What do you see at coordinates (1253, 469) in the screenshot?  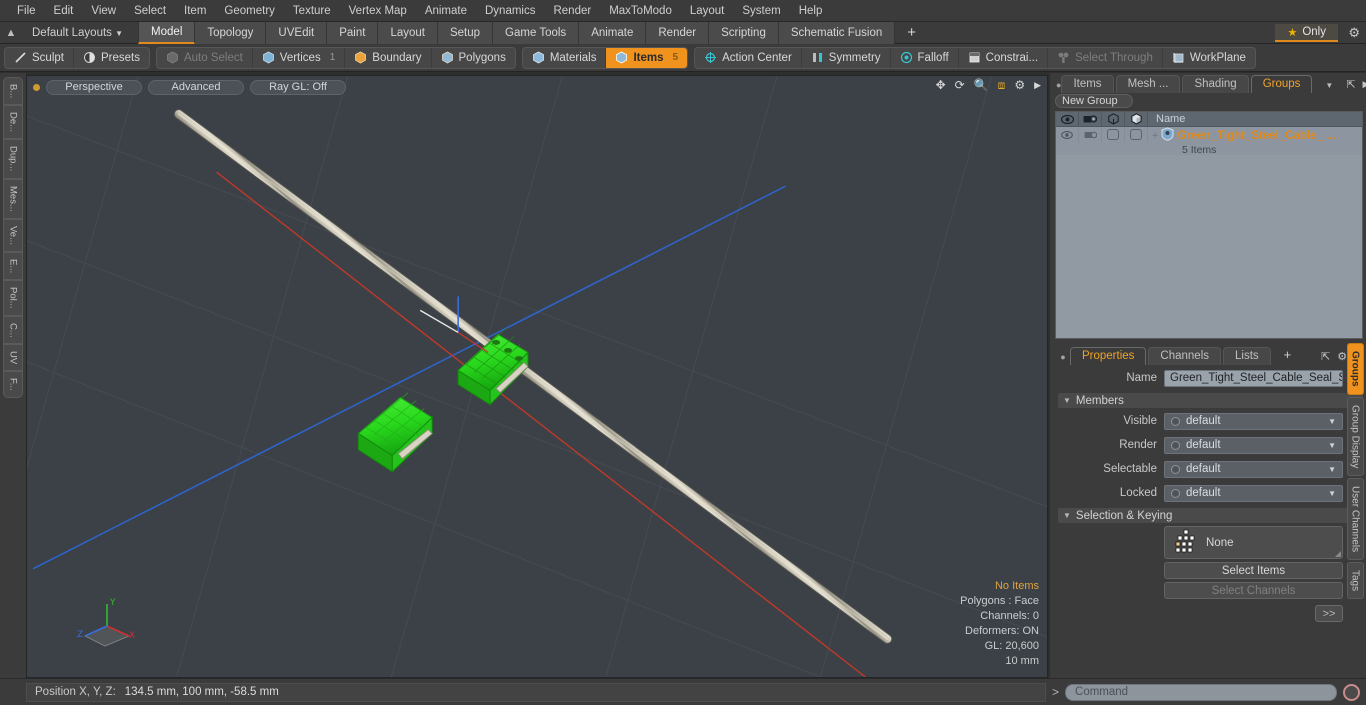 I see `selectable-dropdown: default ▼` at bounding box center [1253, 469].